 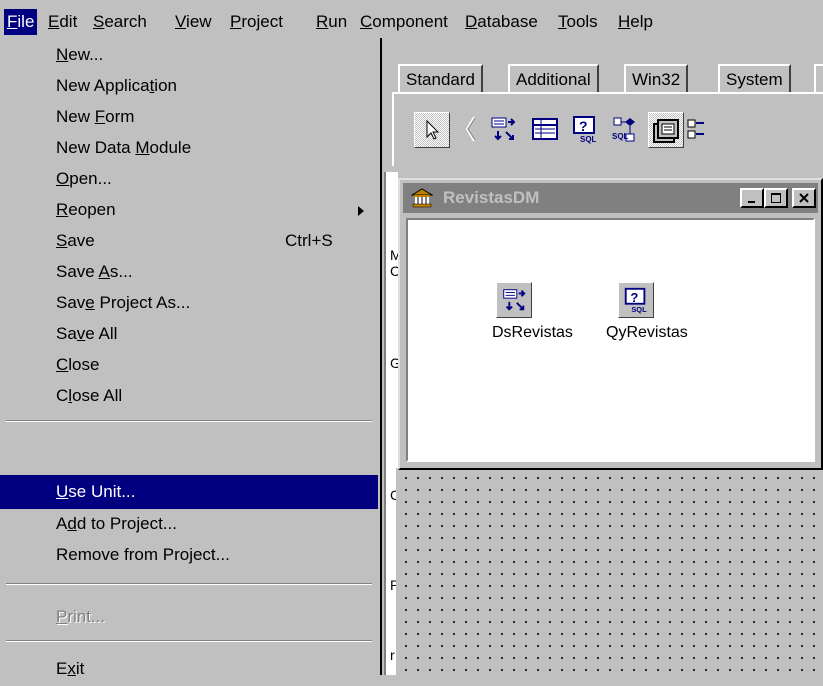 What do you see at coordinates (189, 669) in the screenshot?
I see `menu-item-exit: Exit` at bounding box center [189, 669].